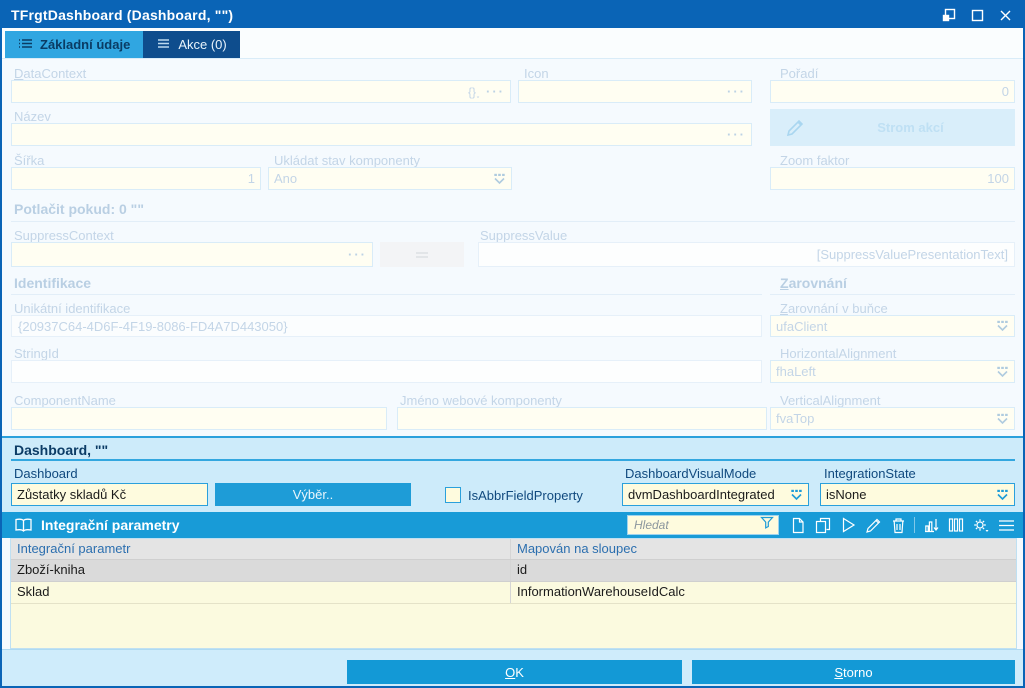 The image size is (1025, 688). I want to click on integration-state-label: IntegrationState, so click(870, 473).